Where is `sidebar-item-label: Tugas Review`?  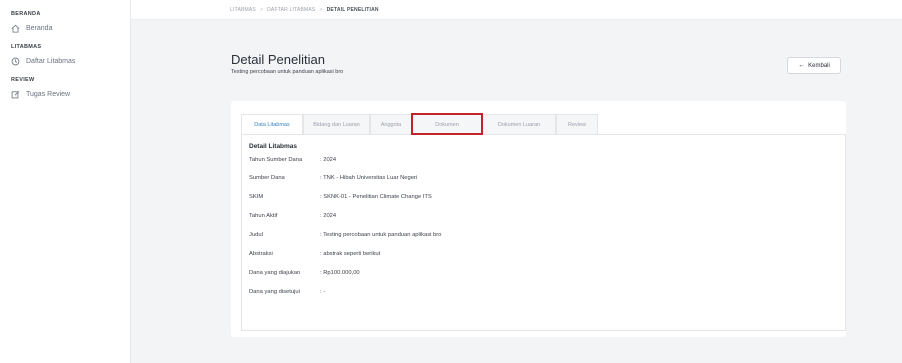
sidebar-item-label: Tugas Review is located at coordinates (48, 94).